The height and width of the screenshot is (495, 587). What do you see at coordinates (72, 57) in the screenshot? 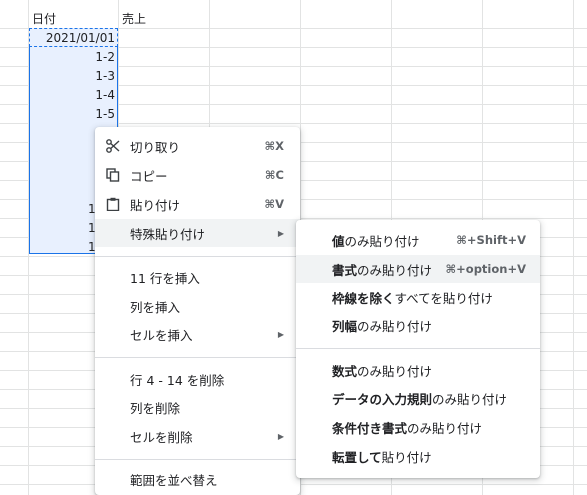
I see `cell-a3: 1-2` at bounding box center [72, 57].